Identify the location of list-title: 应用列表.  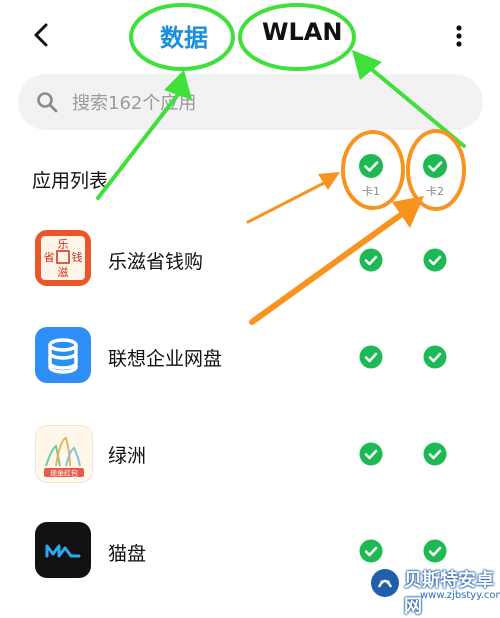
(70, 181).